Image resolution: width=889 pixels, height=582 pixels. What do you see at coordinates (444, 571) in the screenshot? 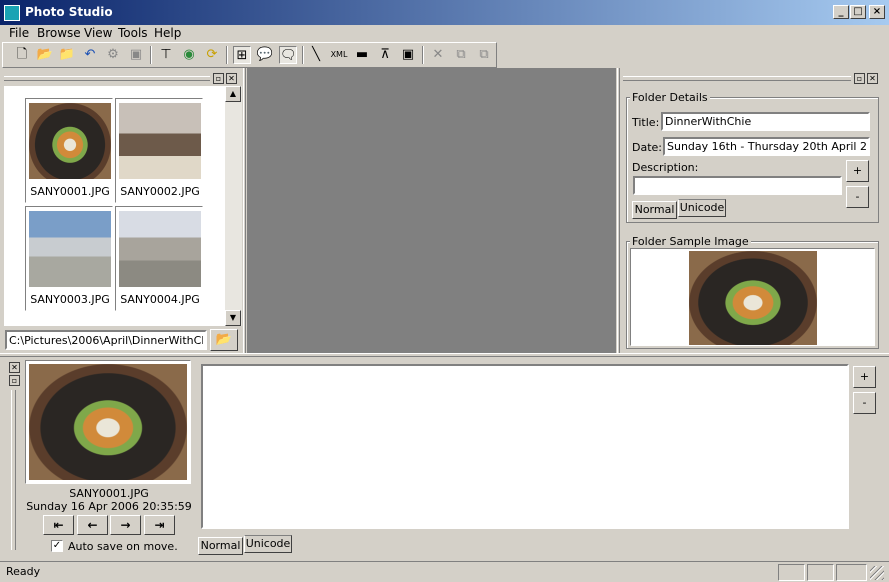
I see `status-bar: Ready` at bounding box center [444, 571].